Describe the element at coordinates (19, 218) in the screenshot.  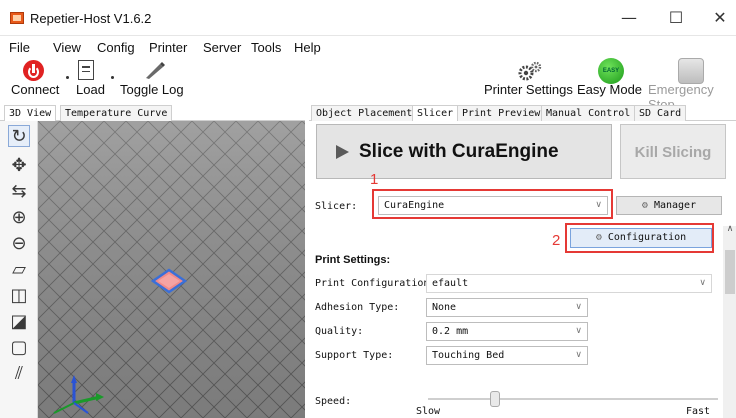
I see `zoom-in-icon: ⊕` at that location.